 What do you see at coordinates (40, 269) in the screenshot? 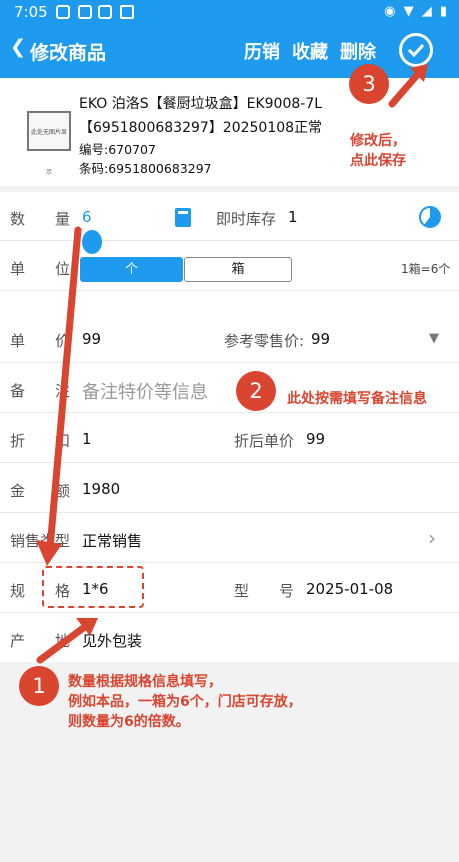
I see `unit-label: 单 位` at bounding box center [40, 269].